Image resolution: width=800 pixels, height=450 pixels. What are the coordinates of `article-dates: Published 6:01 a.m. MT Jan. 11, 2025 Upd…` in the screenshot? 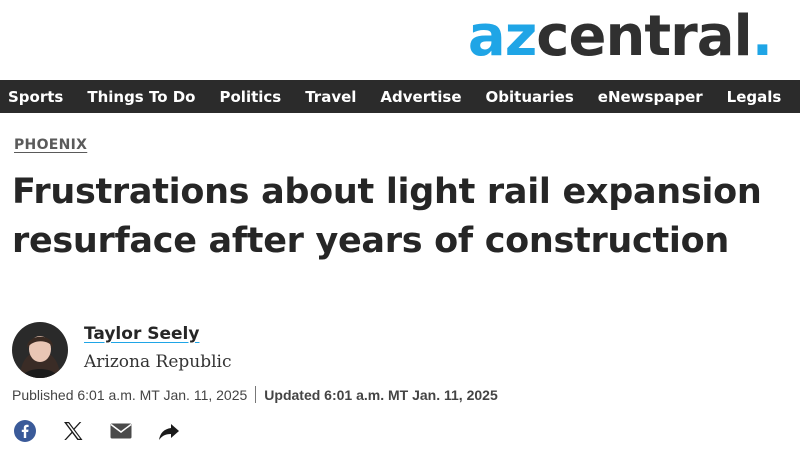 It's located at (255, 394).